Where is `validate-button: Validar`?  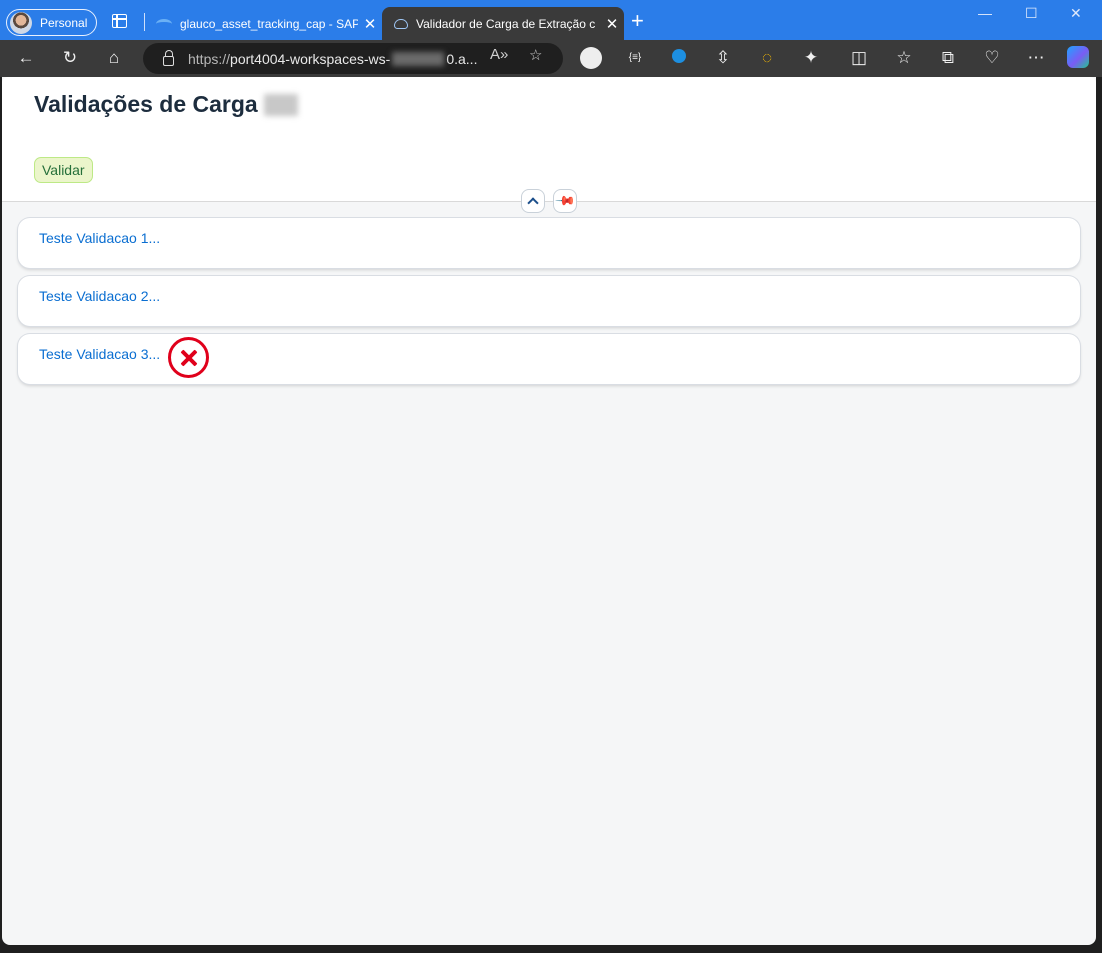
validate-button: Validar is located at coordinates (63, 170).